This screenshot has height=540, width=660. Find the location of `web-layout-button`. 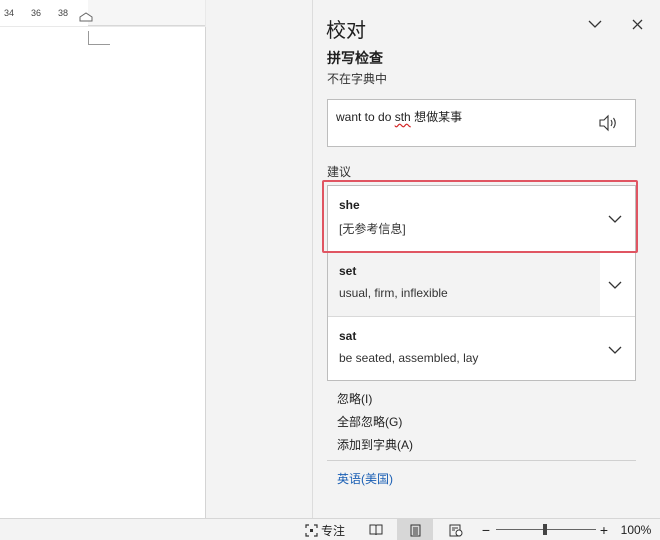

web-layout-button is located at coordinates (456, 529).